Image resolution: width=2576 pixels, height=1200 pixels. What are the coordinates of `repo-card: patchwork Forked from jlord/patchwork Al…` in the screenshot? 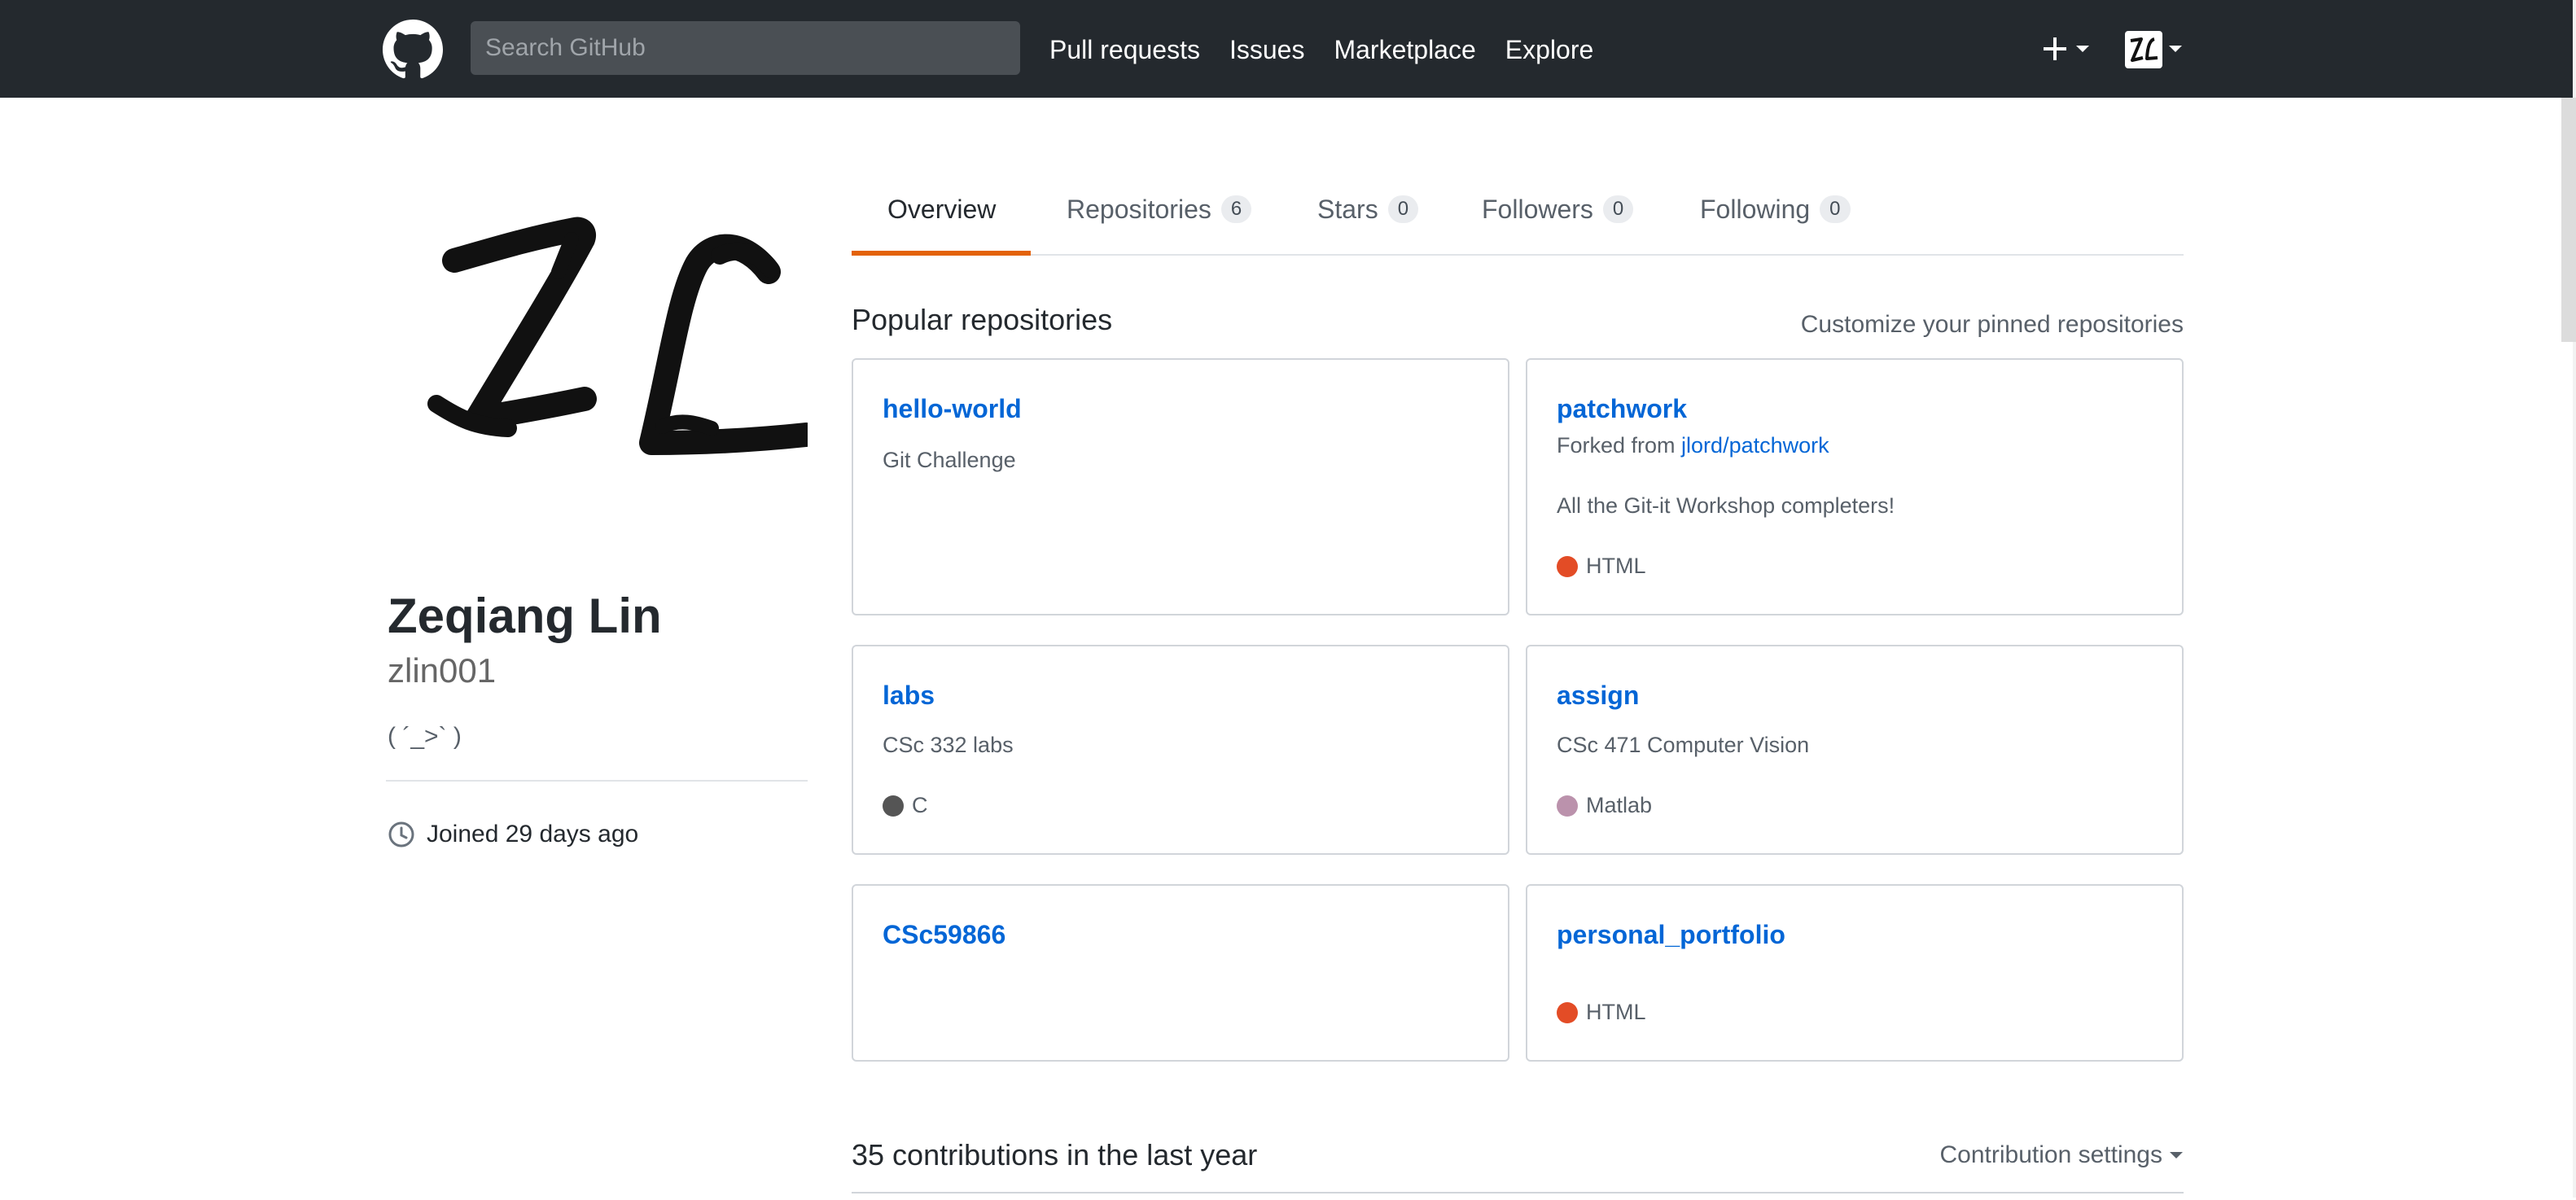 It's located at (1855, 486).